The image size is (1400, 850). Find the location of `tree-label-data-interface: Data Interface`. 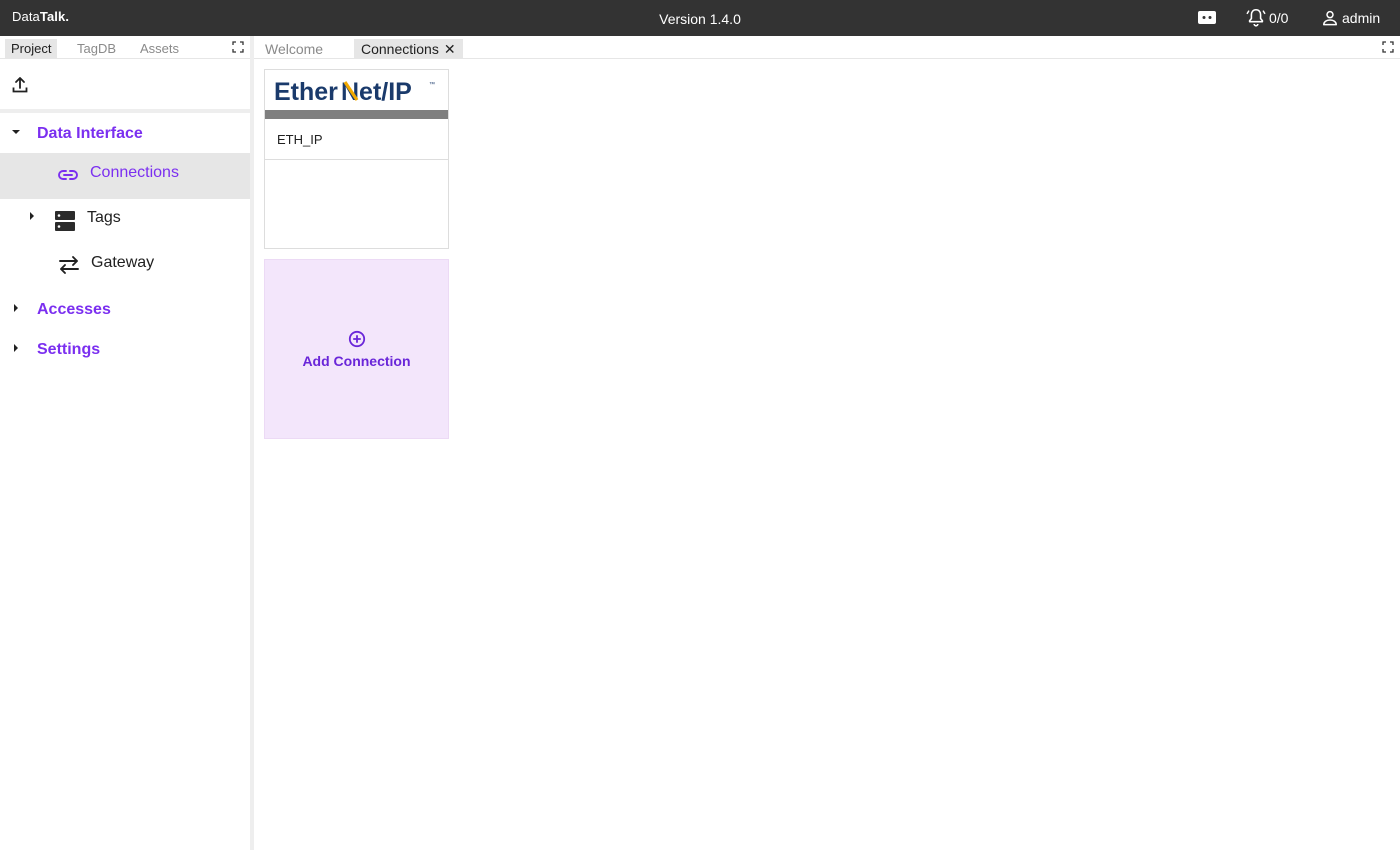

tree-label-data-interface: Data Interface is located at coordinates (90, 133).